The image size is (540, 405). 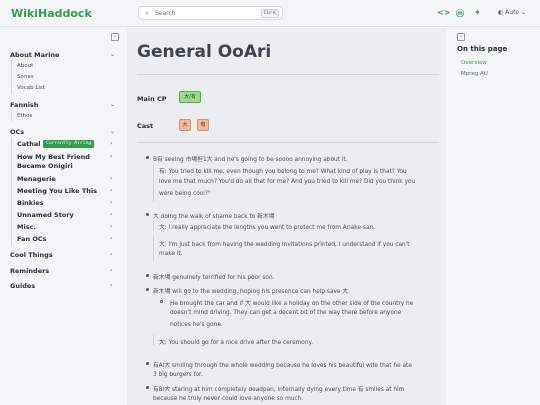 What do you see at coordinates (474, 63) in the screenshot?
I see `toc-item-overview: Overview` at bounding box center [474, 63].